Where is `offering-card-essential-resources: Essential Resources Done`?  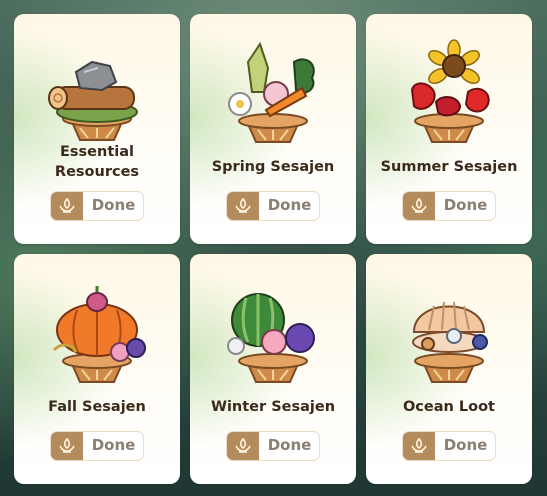
offering-card-essential-resources: Essential Resources Done is located at coordinates (97, 129).